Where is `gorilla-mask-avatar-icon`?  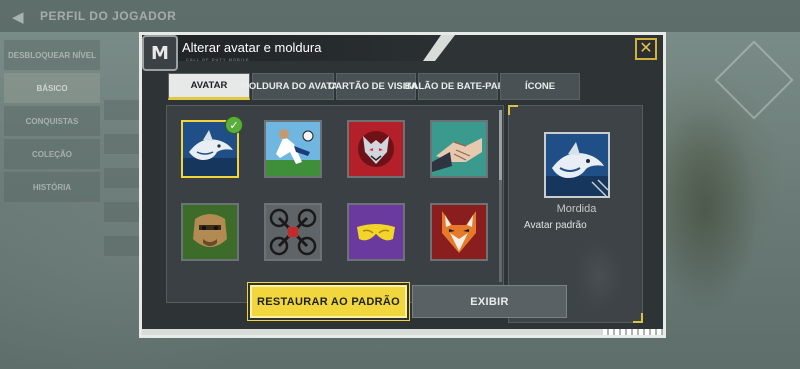
gorilla-mask-avatar-icon is located at coordinates (210, 232).